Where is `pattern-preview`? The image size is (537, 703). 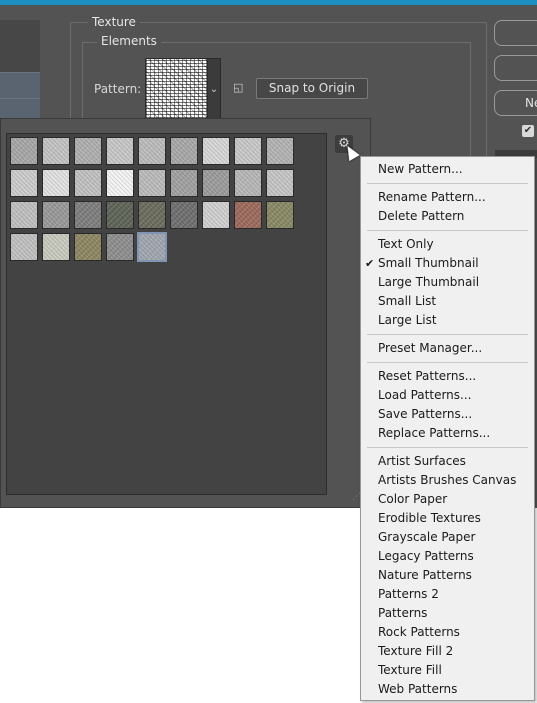
pattern-preview is located at coordinates (177, 90).